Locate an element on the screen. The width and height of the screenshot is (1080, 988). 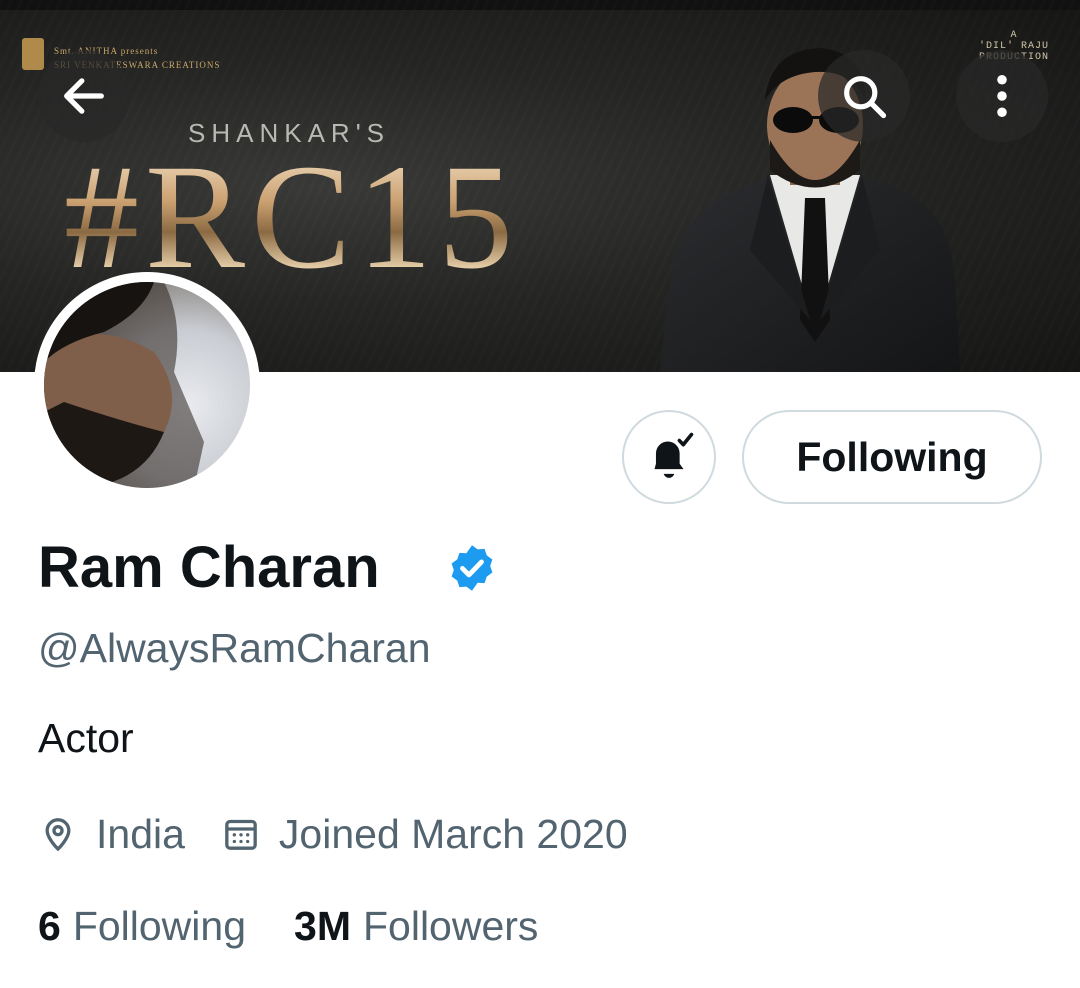
avatar-photo is located at coordinates (147, 385).